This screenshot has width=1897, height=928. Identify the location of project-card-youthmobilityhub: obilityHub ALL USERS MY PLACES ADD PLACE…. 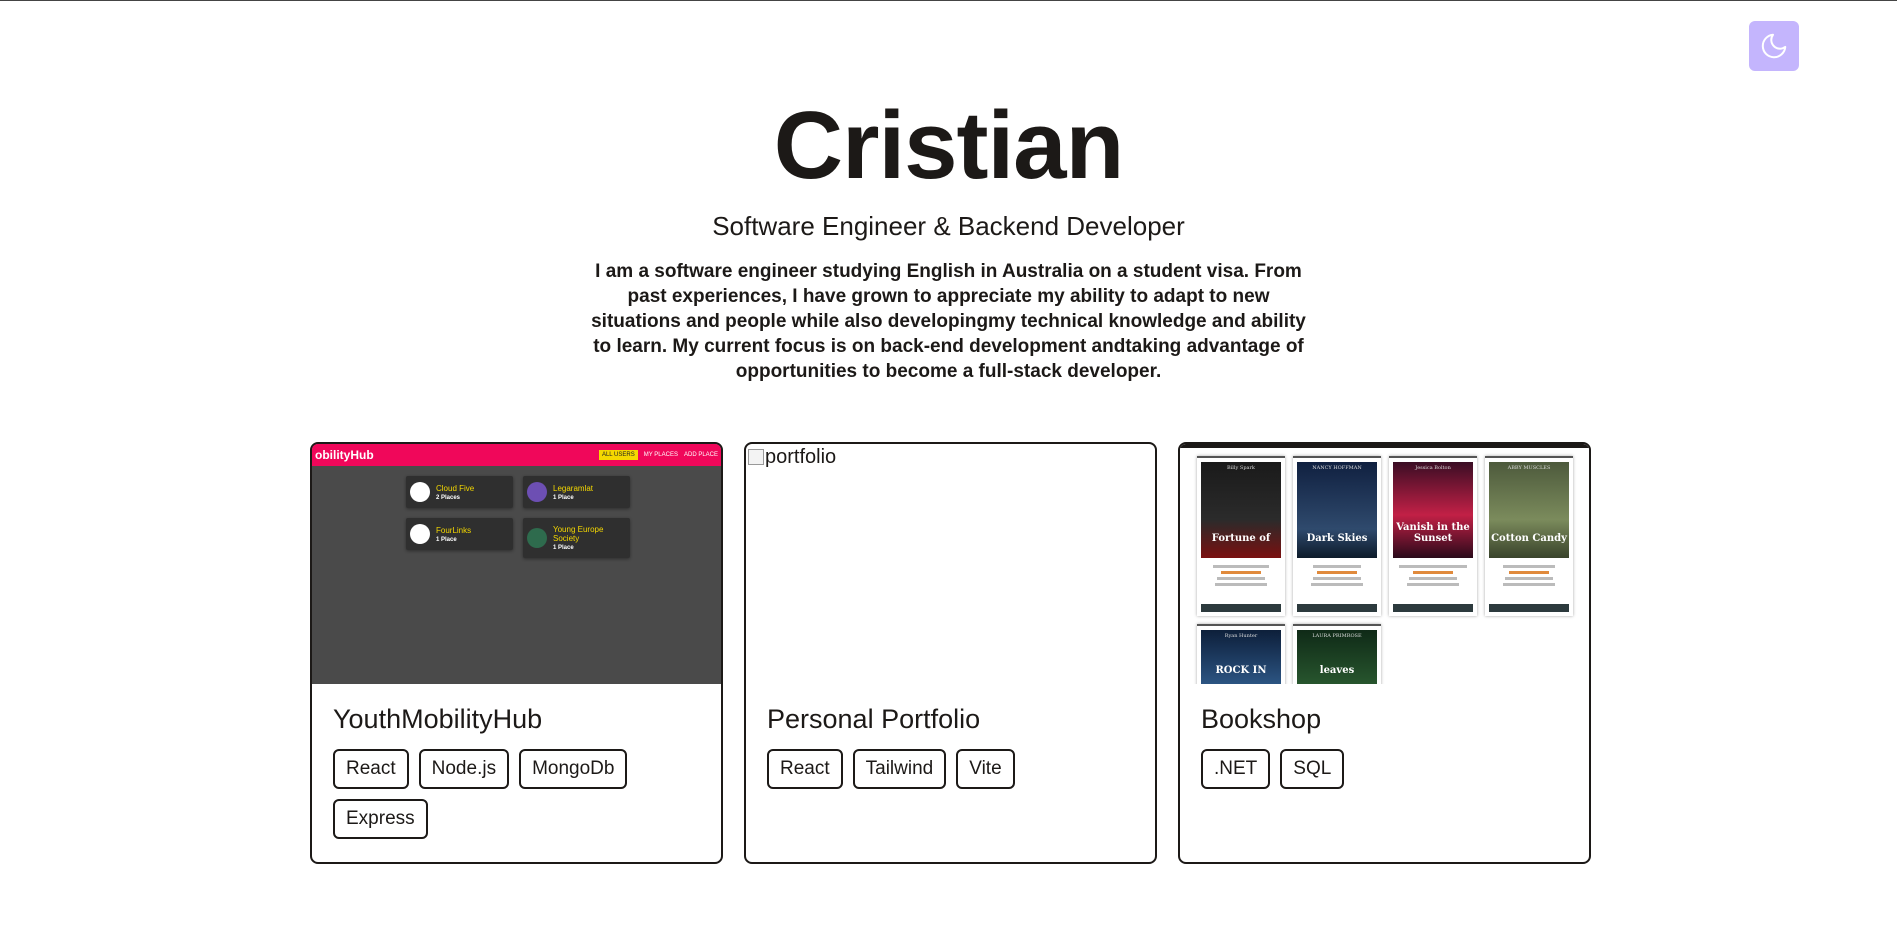
(516, 653).